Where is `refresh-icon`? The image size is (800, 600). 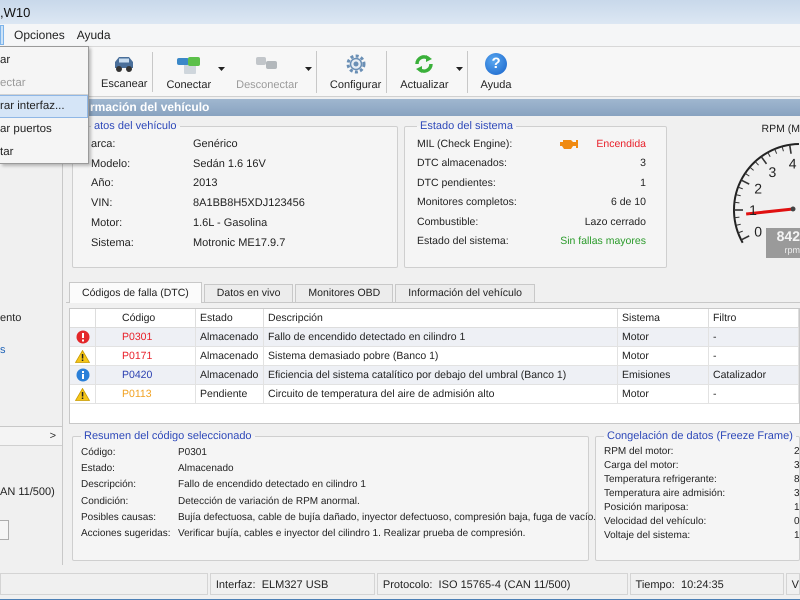
refresh-icon is located at coordinates (424, 63).